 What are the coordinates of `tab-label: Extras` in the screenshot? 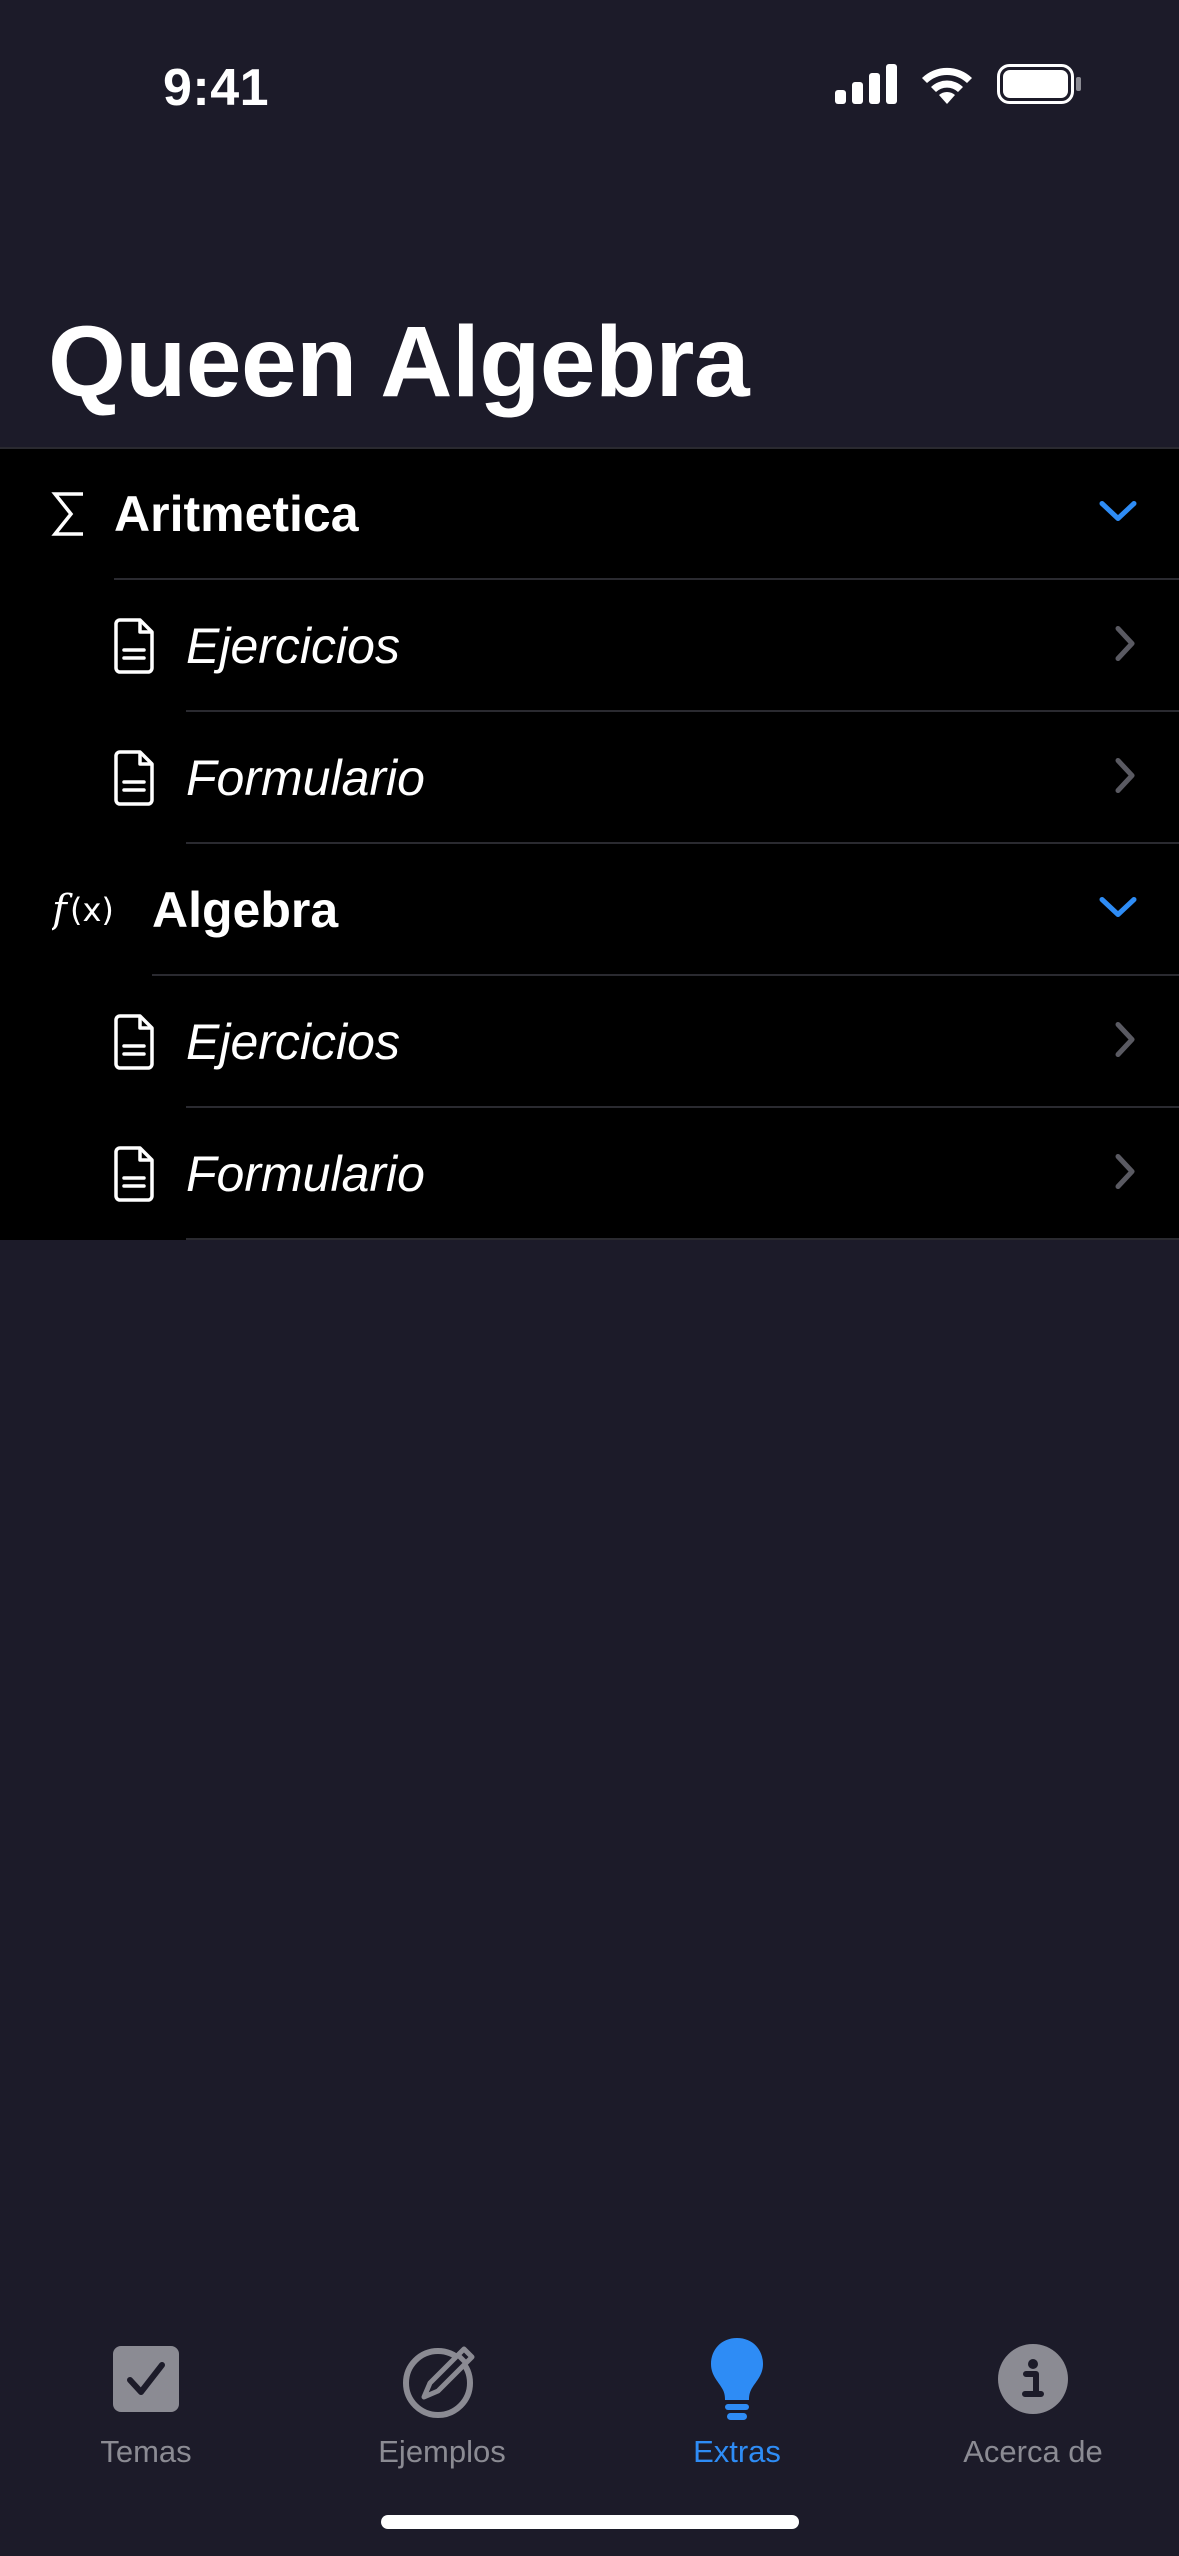 It's located at (737, 2451).